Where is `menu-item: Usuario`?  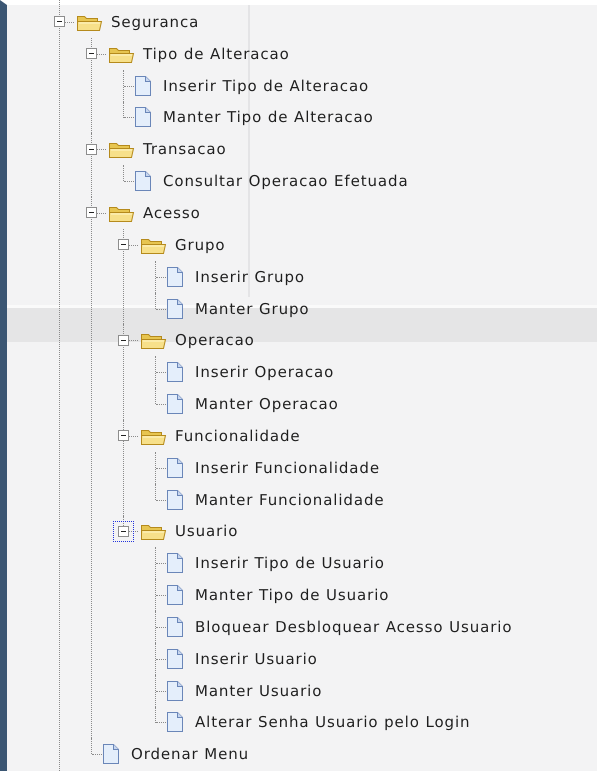
menu-item: Usuario is located at coordinates (206, 531).